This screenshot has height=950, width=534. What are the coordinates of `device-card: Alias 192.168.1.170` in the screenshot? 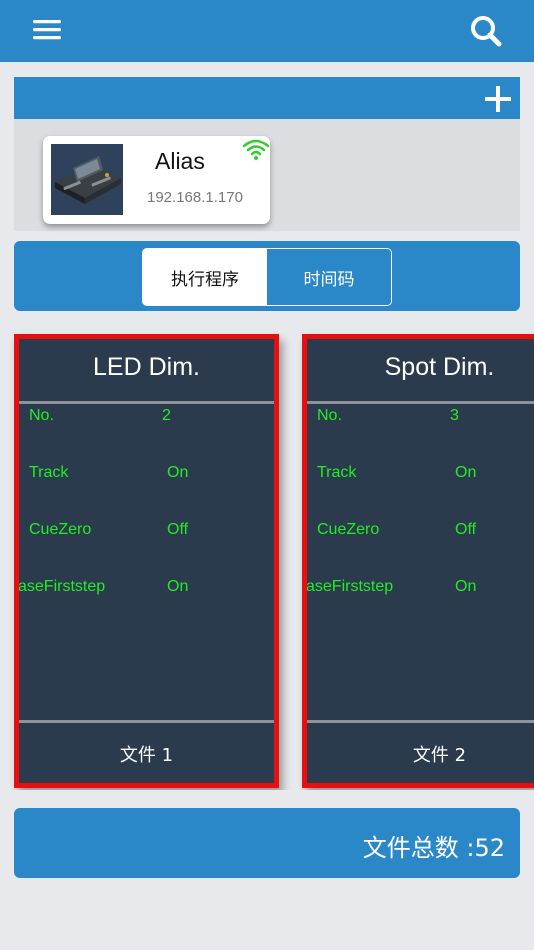 It's located at (156, 180).